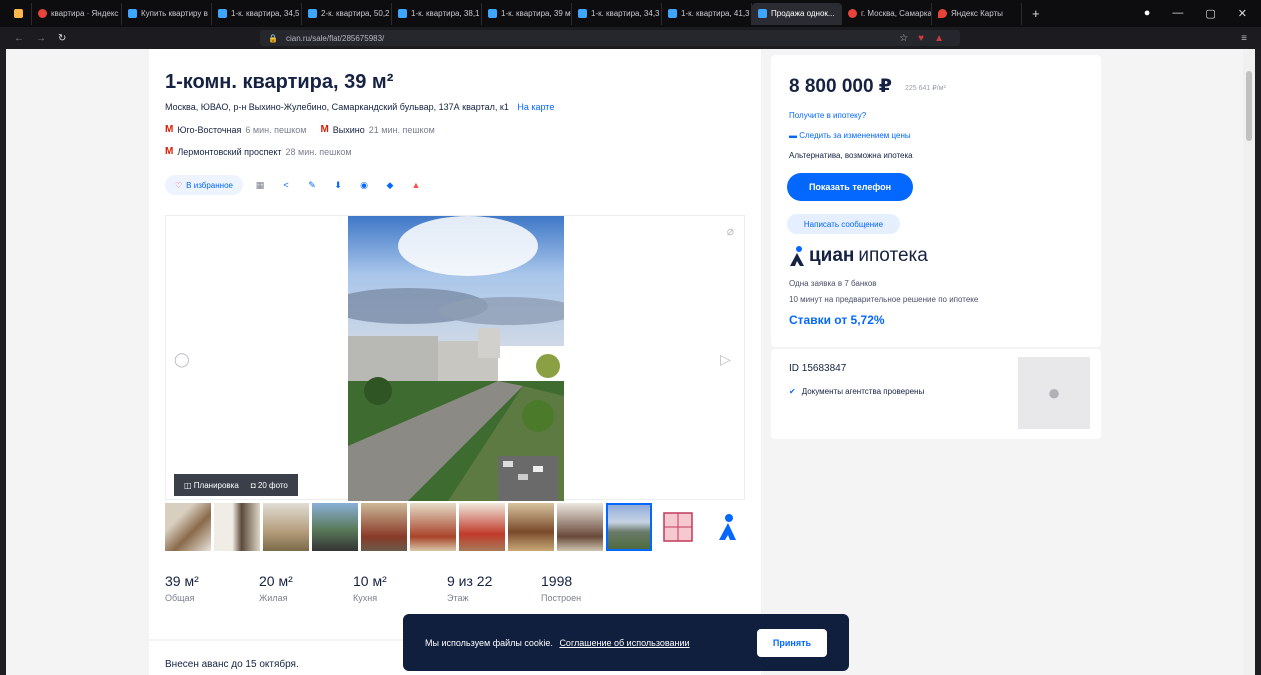 Image resolution: width=1261 pixels, height=675 pixels. What do you see at coordinates (727, 359) in the screenshot?
I see `chevron-right-icon: ▷` at bounding box center [727, 359].